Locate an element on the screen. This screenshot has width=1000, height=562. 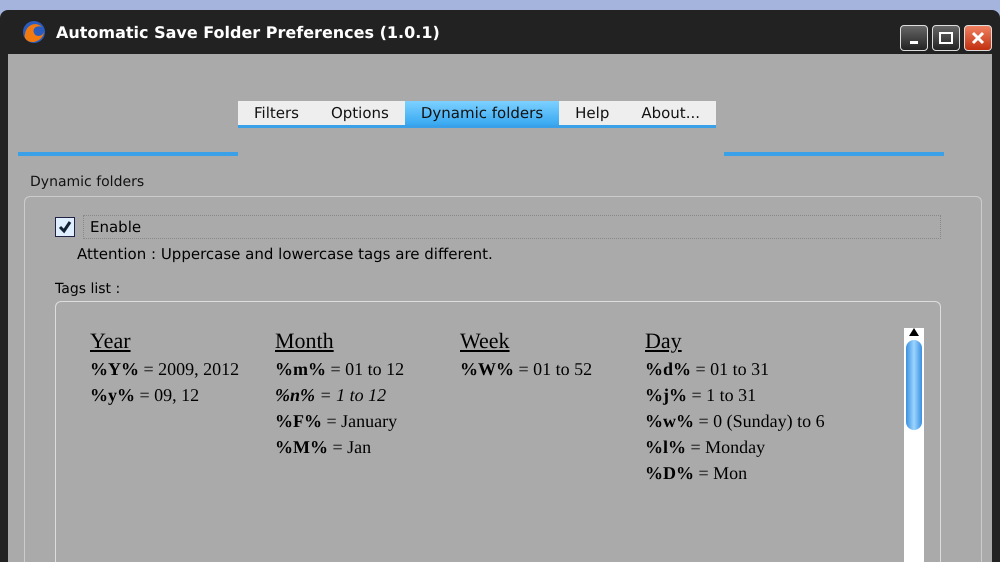
enable-checkbox is located at coordinates (65, 227).